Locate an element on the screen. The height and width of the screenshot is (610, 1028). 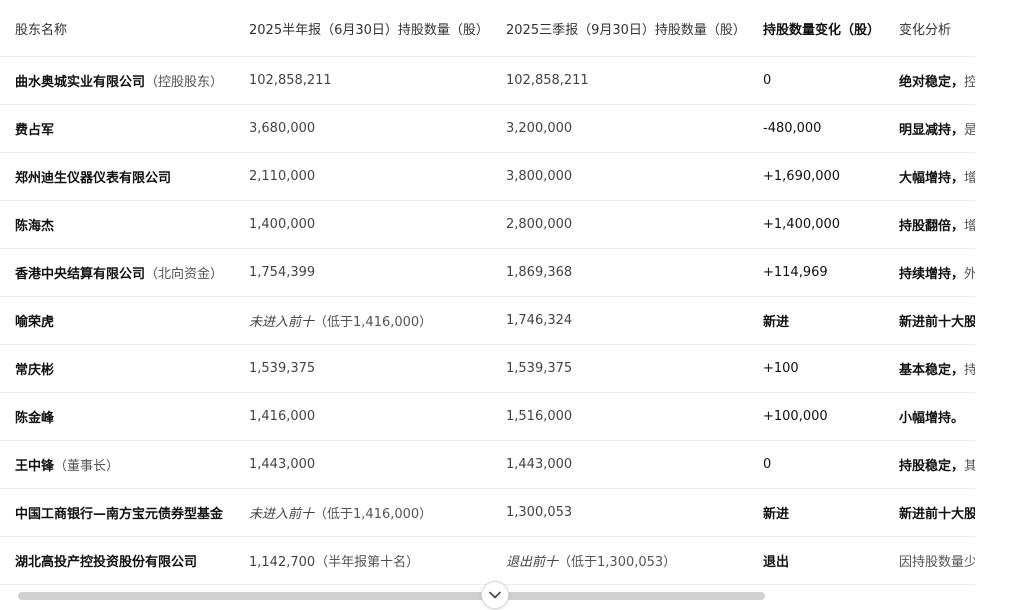
cell-holding-change: -480,000 is located at coordinates (831, 128).